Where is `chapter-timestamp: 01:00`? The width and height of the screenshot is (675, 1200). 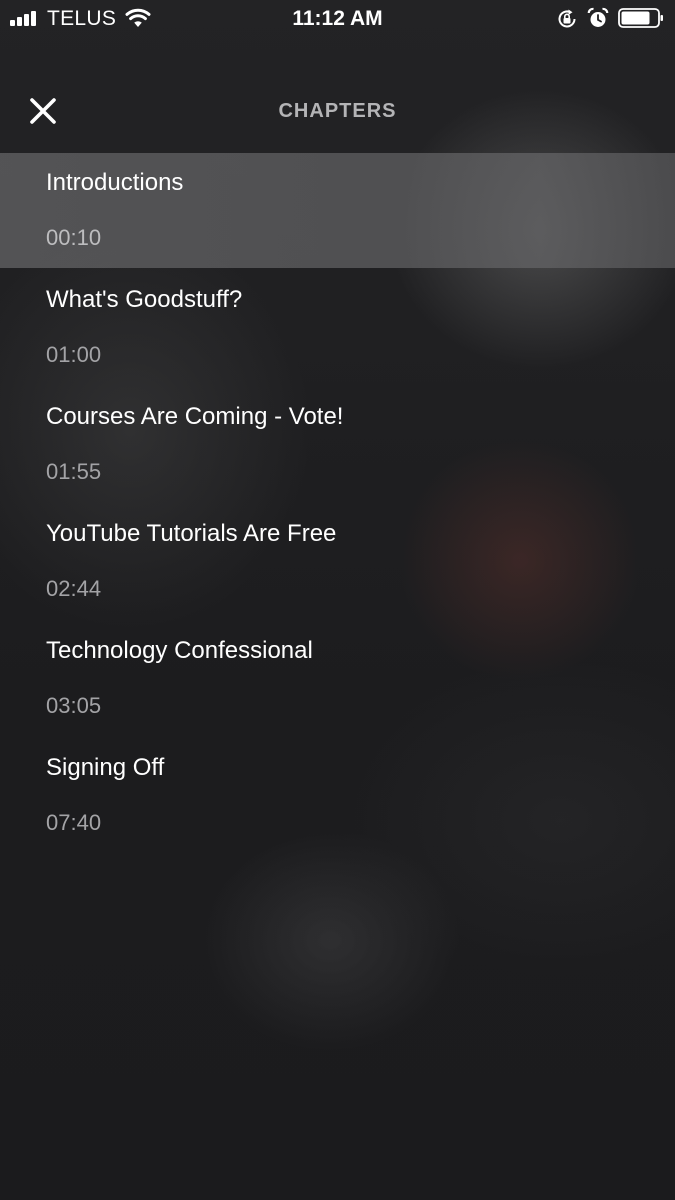 chapter-timestamp: 01:00 is located at coordinates (74, 354).